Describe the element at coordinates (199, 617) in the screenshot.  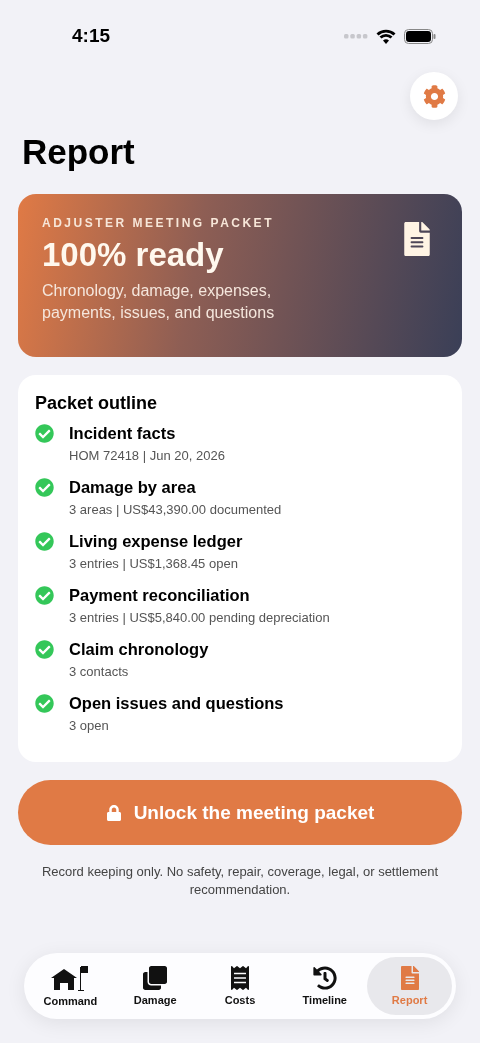
I see `outline-item-detail: 3 entries | US$5,840.00 pending depreciation` at that location.